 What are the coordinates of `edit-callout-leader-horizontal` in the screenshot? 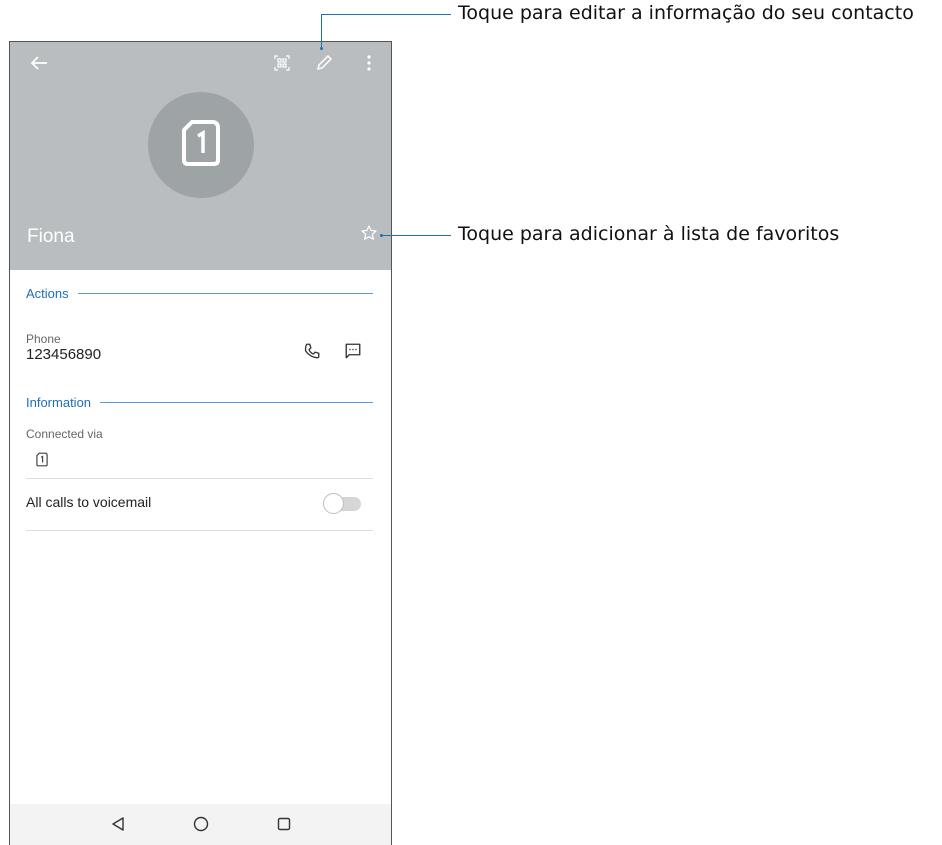 It's located at (386, 14).